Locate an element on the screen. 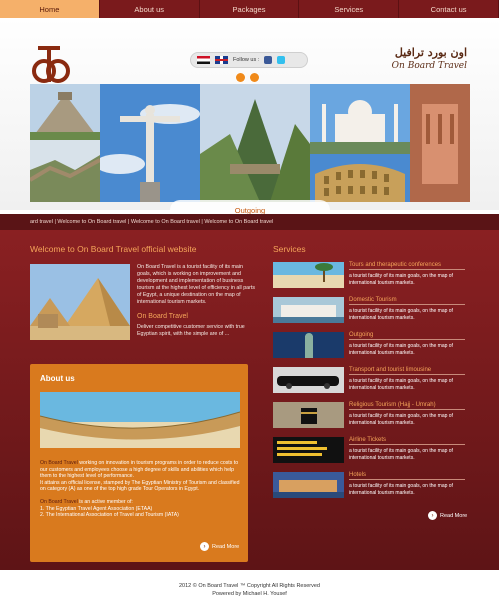 Image resolution: width=499 pixels, height=608 pixels. social-bar: Follow us : is located at coordinates (249, 60).